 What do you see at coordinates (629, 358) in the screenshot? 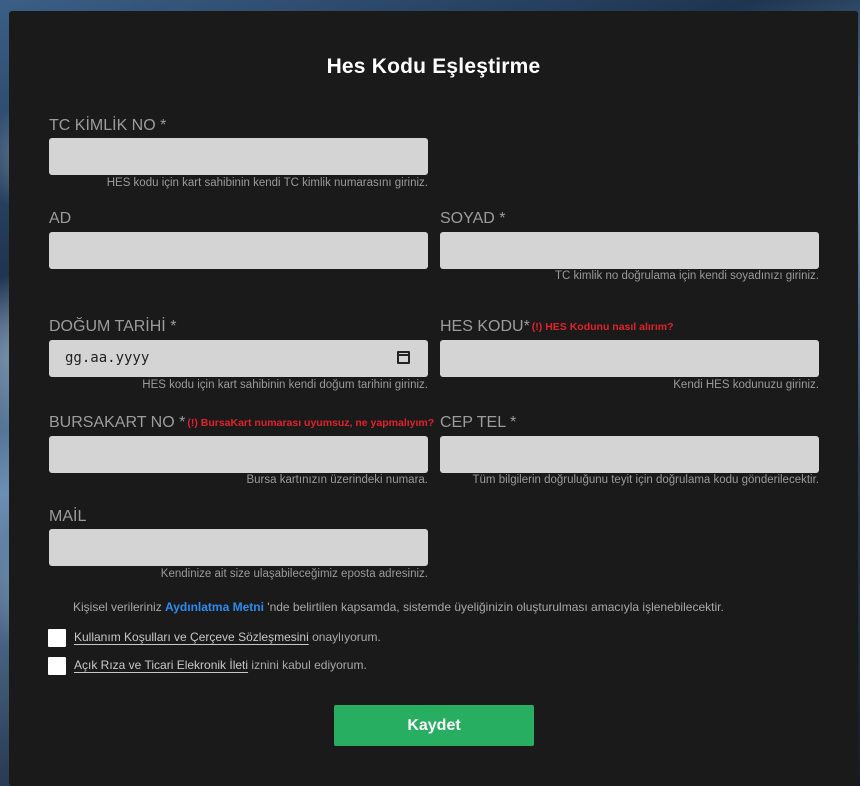
I see `hes-input` at bounding box center [629, 358].